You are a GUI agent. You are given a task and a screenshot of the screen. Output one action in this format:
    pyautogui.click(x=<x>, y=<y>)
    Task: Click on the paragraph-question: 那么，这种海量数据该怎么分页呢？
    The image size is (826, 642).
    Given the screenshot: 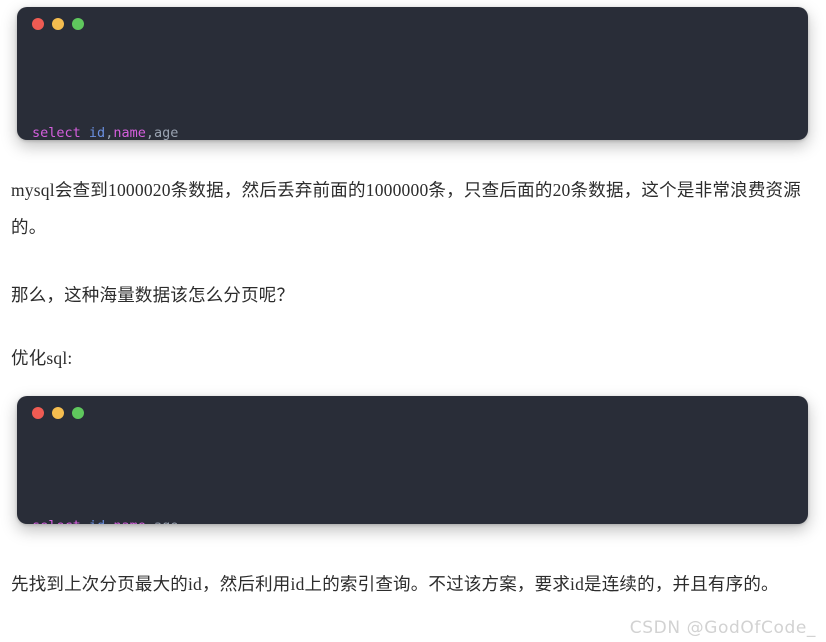 What is the action you would take?
    pyautogui.click(x=153, y=295)
    